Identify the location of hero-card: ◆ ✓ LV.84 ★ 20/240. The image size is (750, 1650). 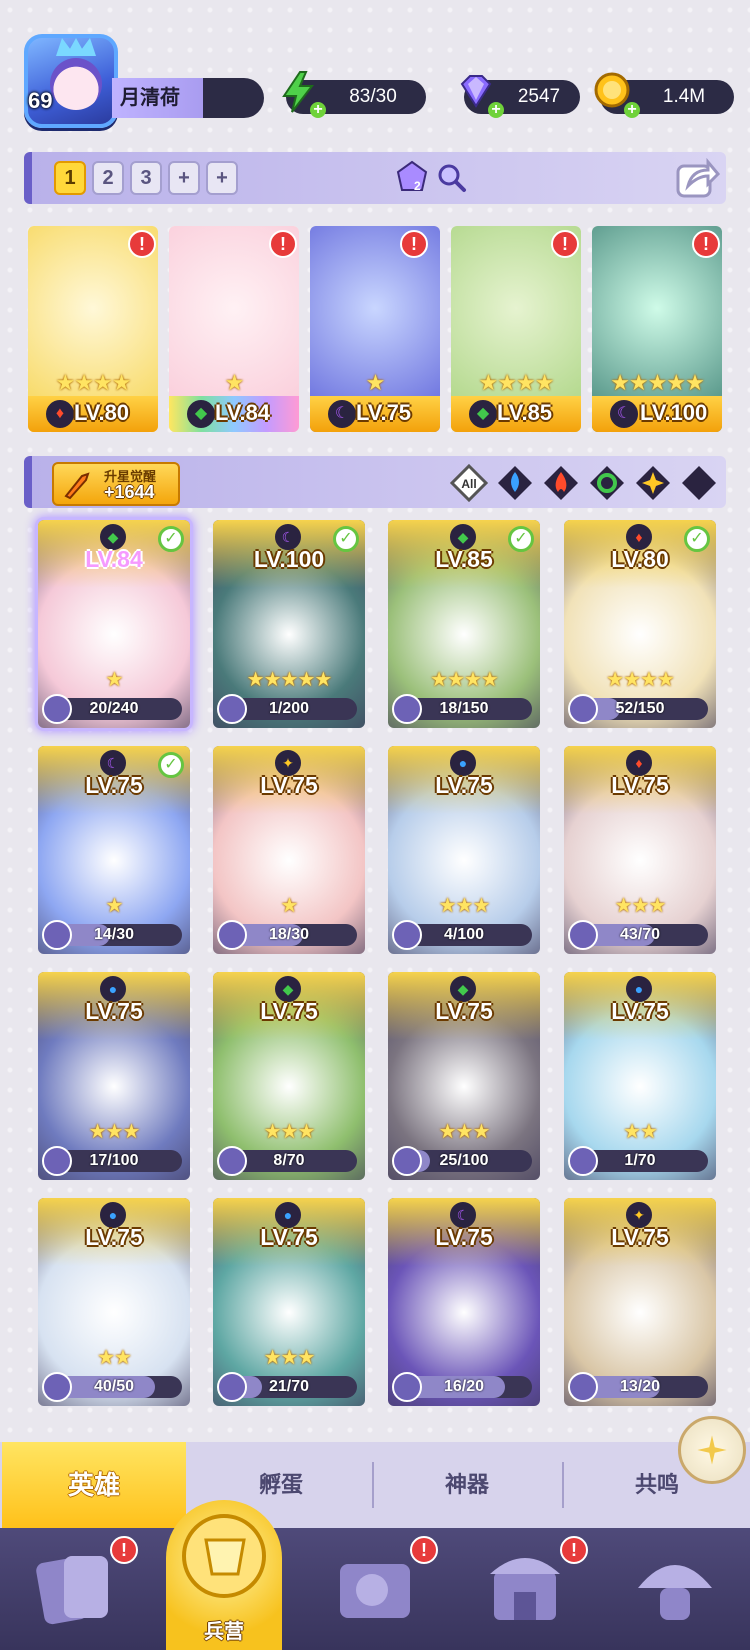
(114, 624).